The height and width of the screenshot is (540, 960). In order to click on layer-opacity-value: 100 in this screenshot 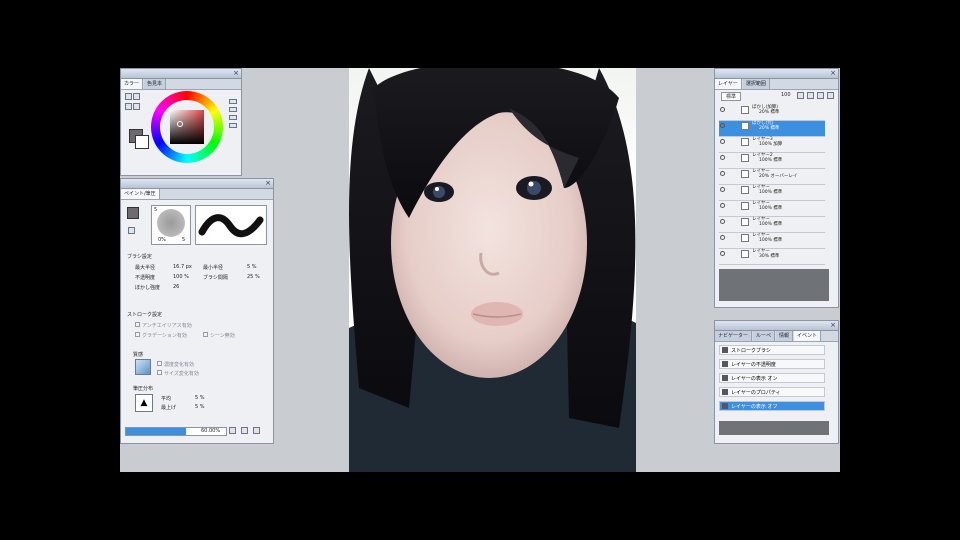, I will do `click(786, 95)`.